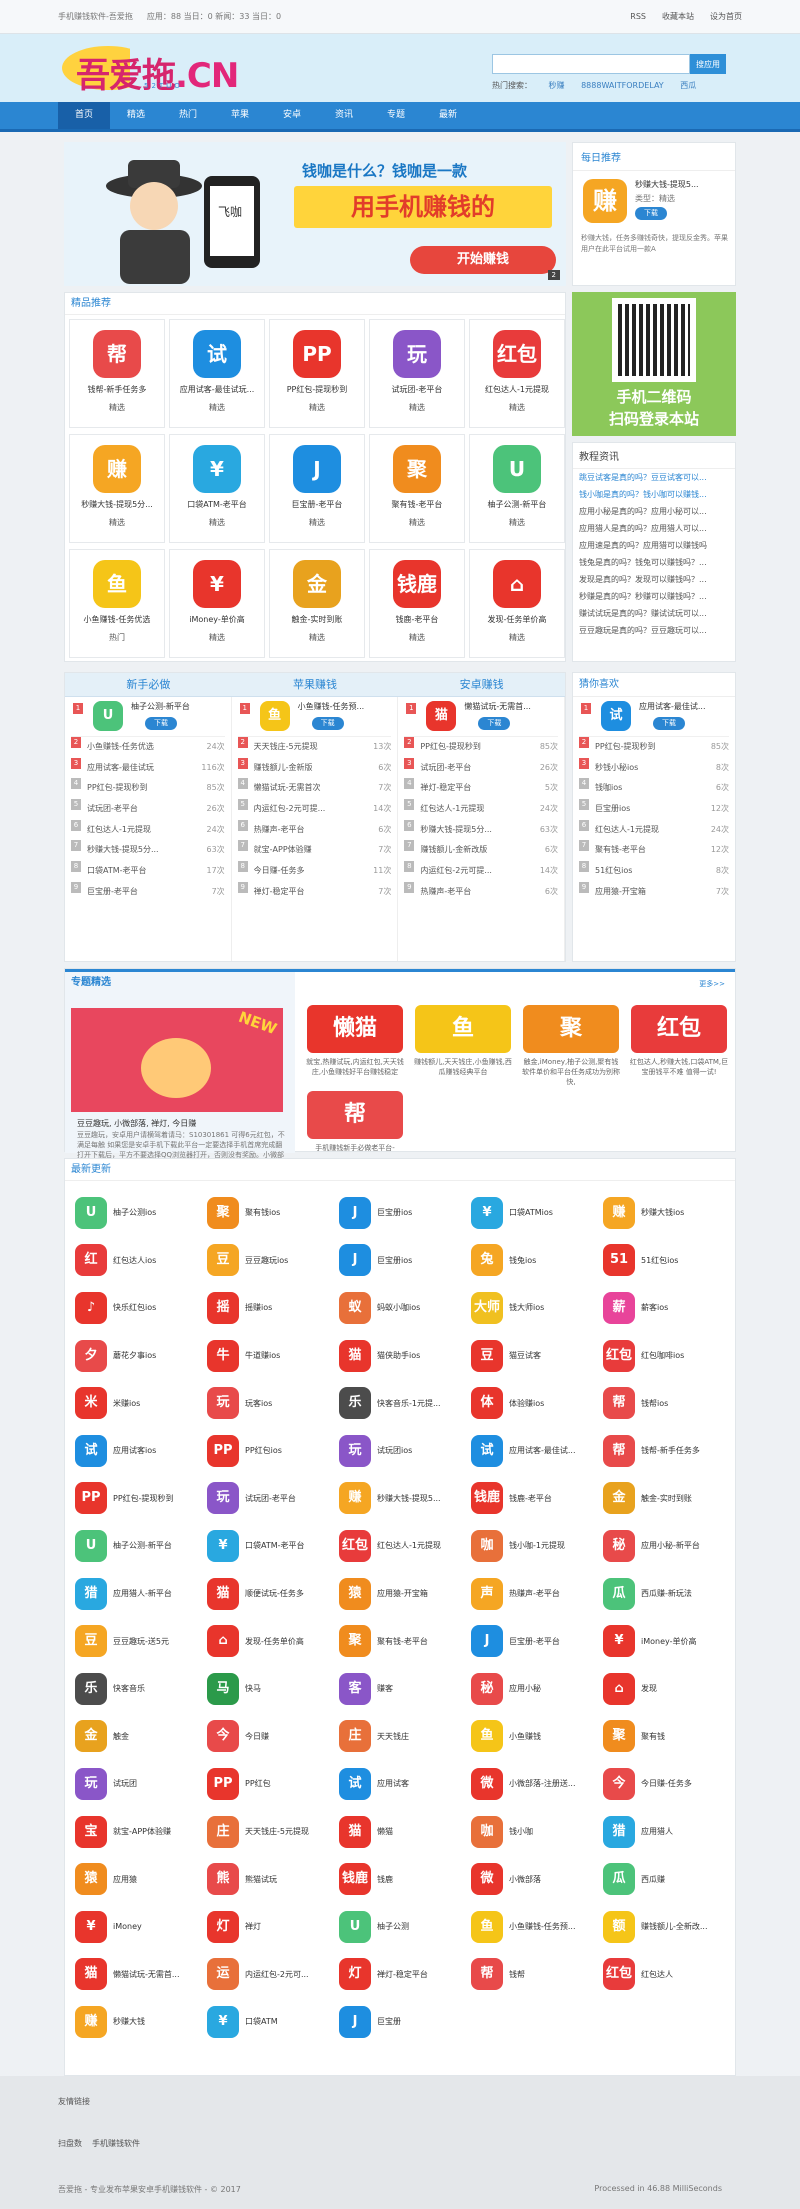 The height and width of the screenshot is (2209, 800). I want to click on app-name: 应用试客, so click(421, 1783).